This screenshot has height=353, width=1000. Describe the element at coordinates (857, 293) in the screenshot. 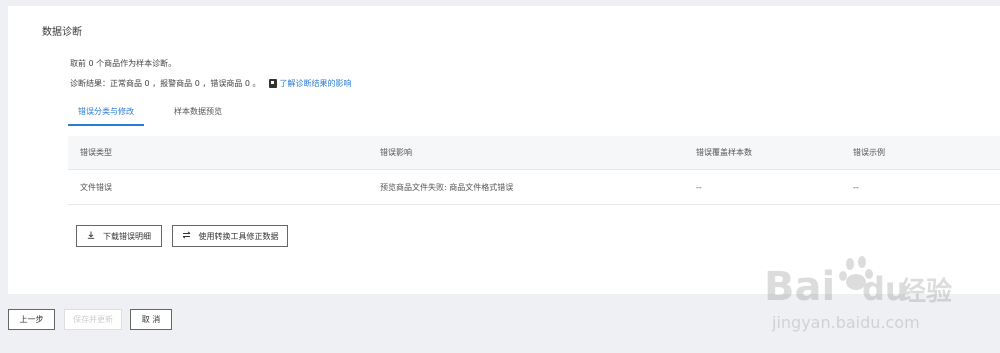

I see `baidu-watermark: Bai du 经验 jingyan.baidu.com` at that location.